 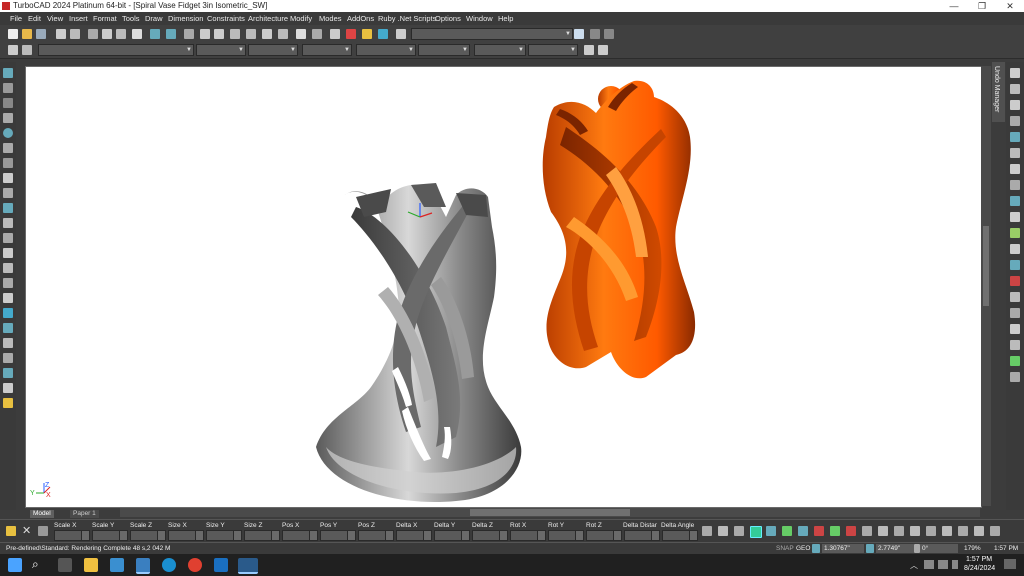 What do you see at coordinates (427, 535) in the screenshot?
I see `delta-x-lock` at bounding box center [427, 535].